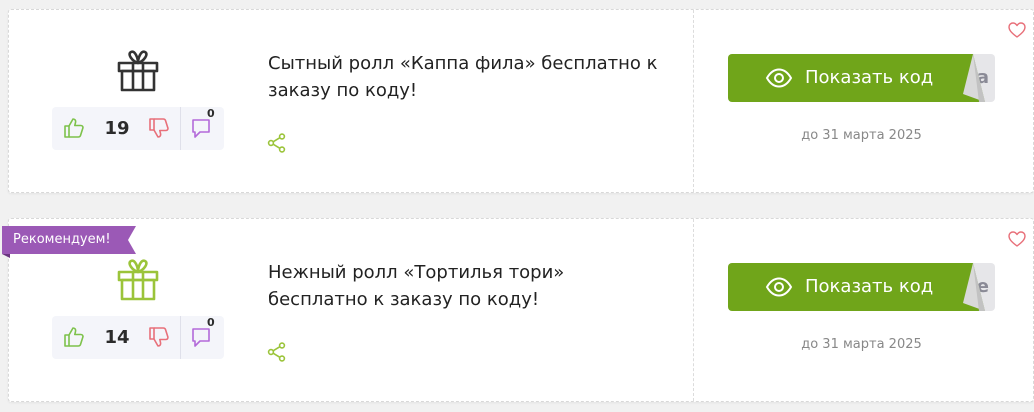  What do you see at coordinates (138, 337) in the screenshot?
I see `vote-panel: 14 0` at bounding box center [138, 337].